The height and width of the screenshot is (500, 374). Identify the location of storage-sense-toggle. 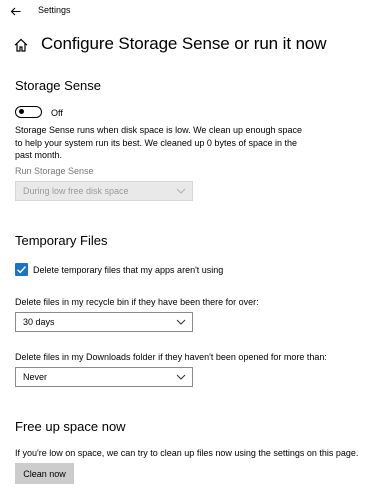
(28, 112).